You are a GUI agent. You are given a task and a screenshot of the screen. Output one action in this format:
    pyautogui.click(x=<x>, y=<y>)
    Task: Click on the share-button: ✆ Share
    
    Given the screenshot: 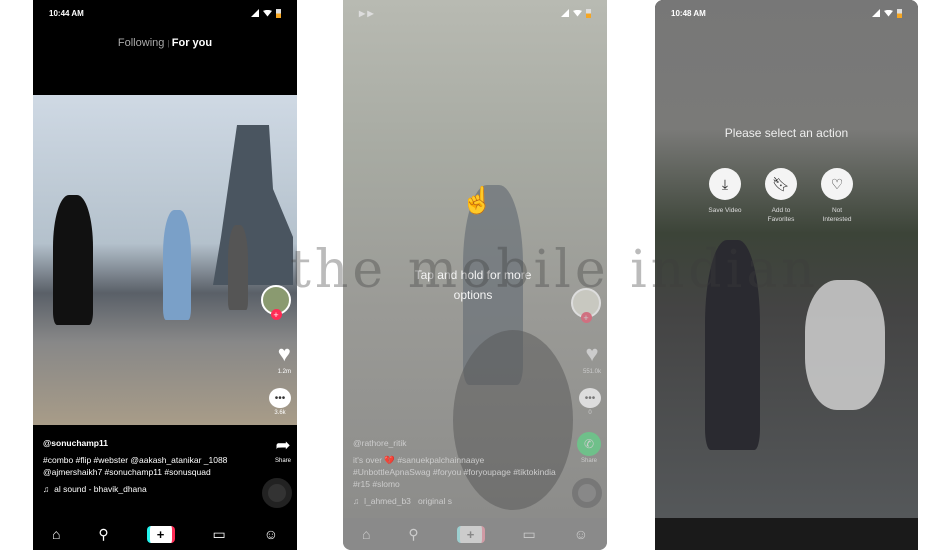 What is the action you would take?
    pyautogui.click(x=589, y=448)
    